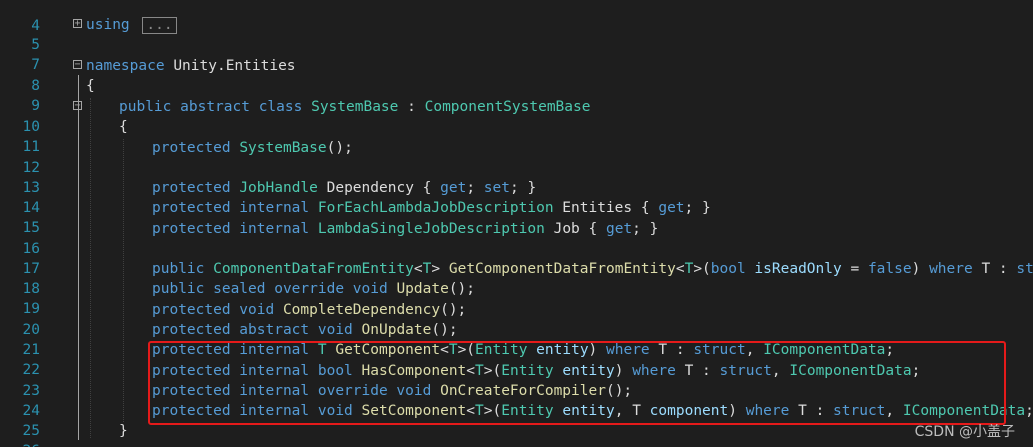 The width and height of the screenshot is (1033, 447). Describe the element at coordinates (728, 269) in the screenshot. I see `bool-keyword: bool` at that location.